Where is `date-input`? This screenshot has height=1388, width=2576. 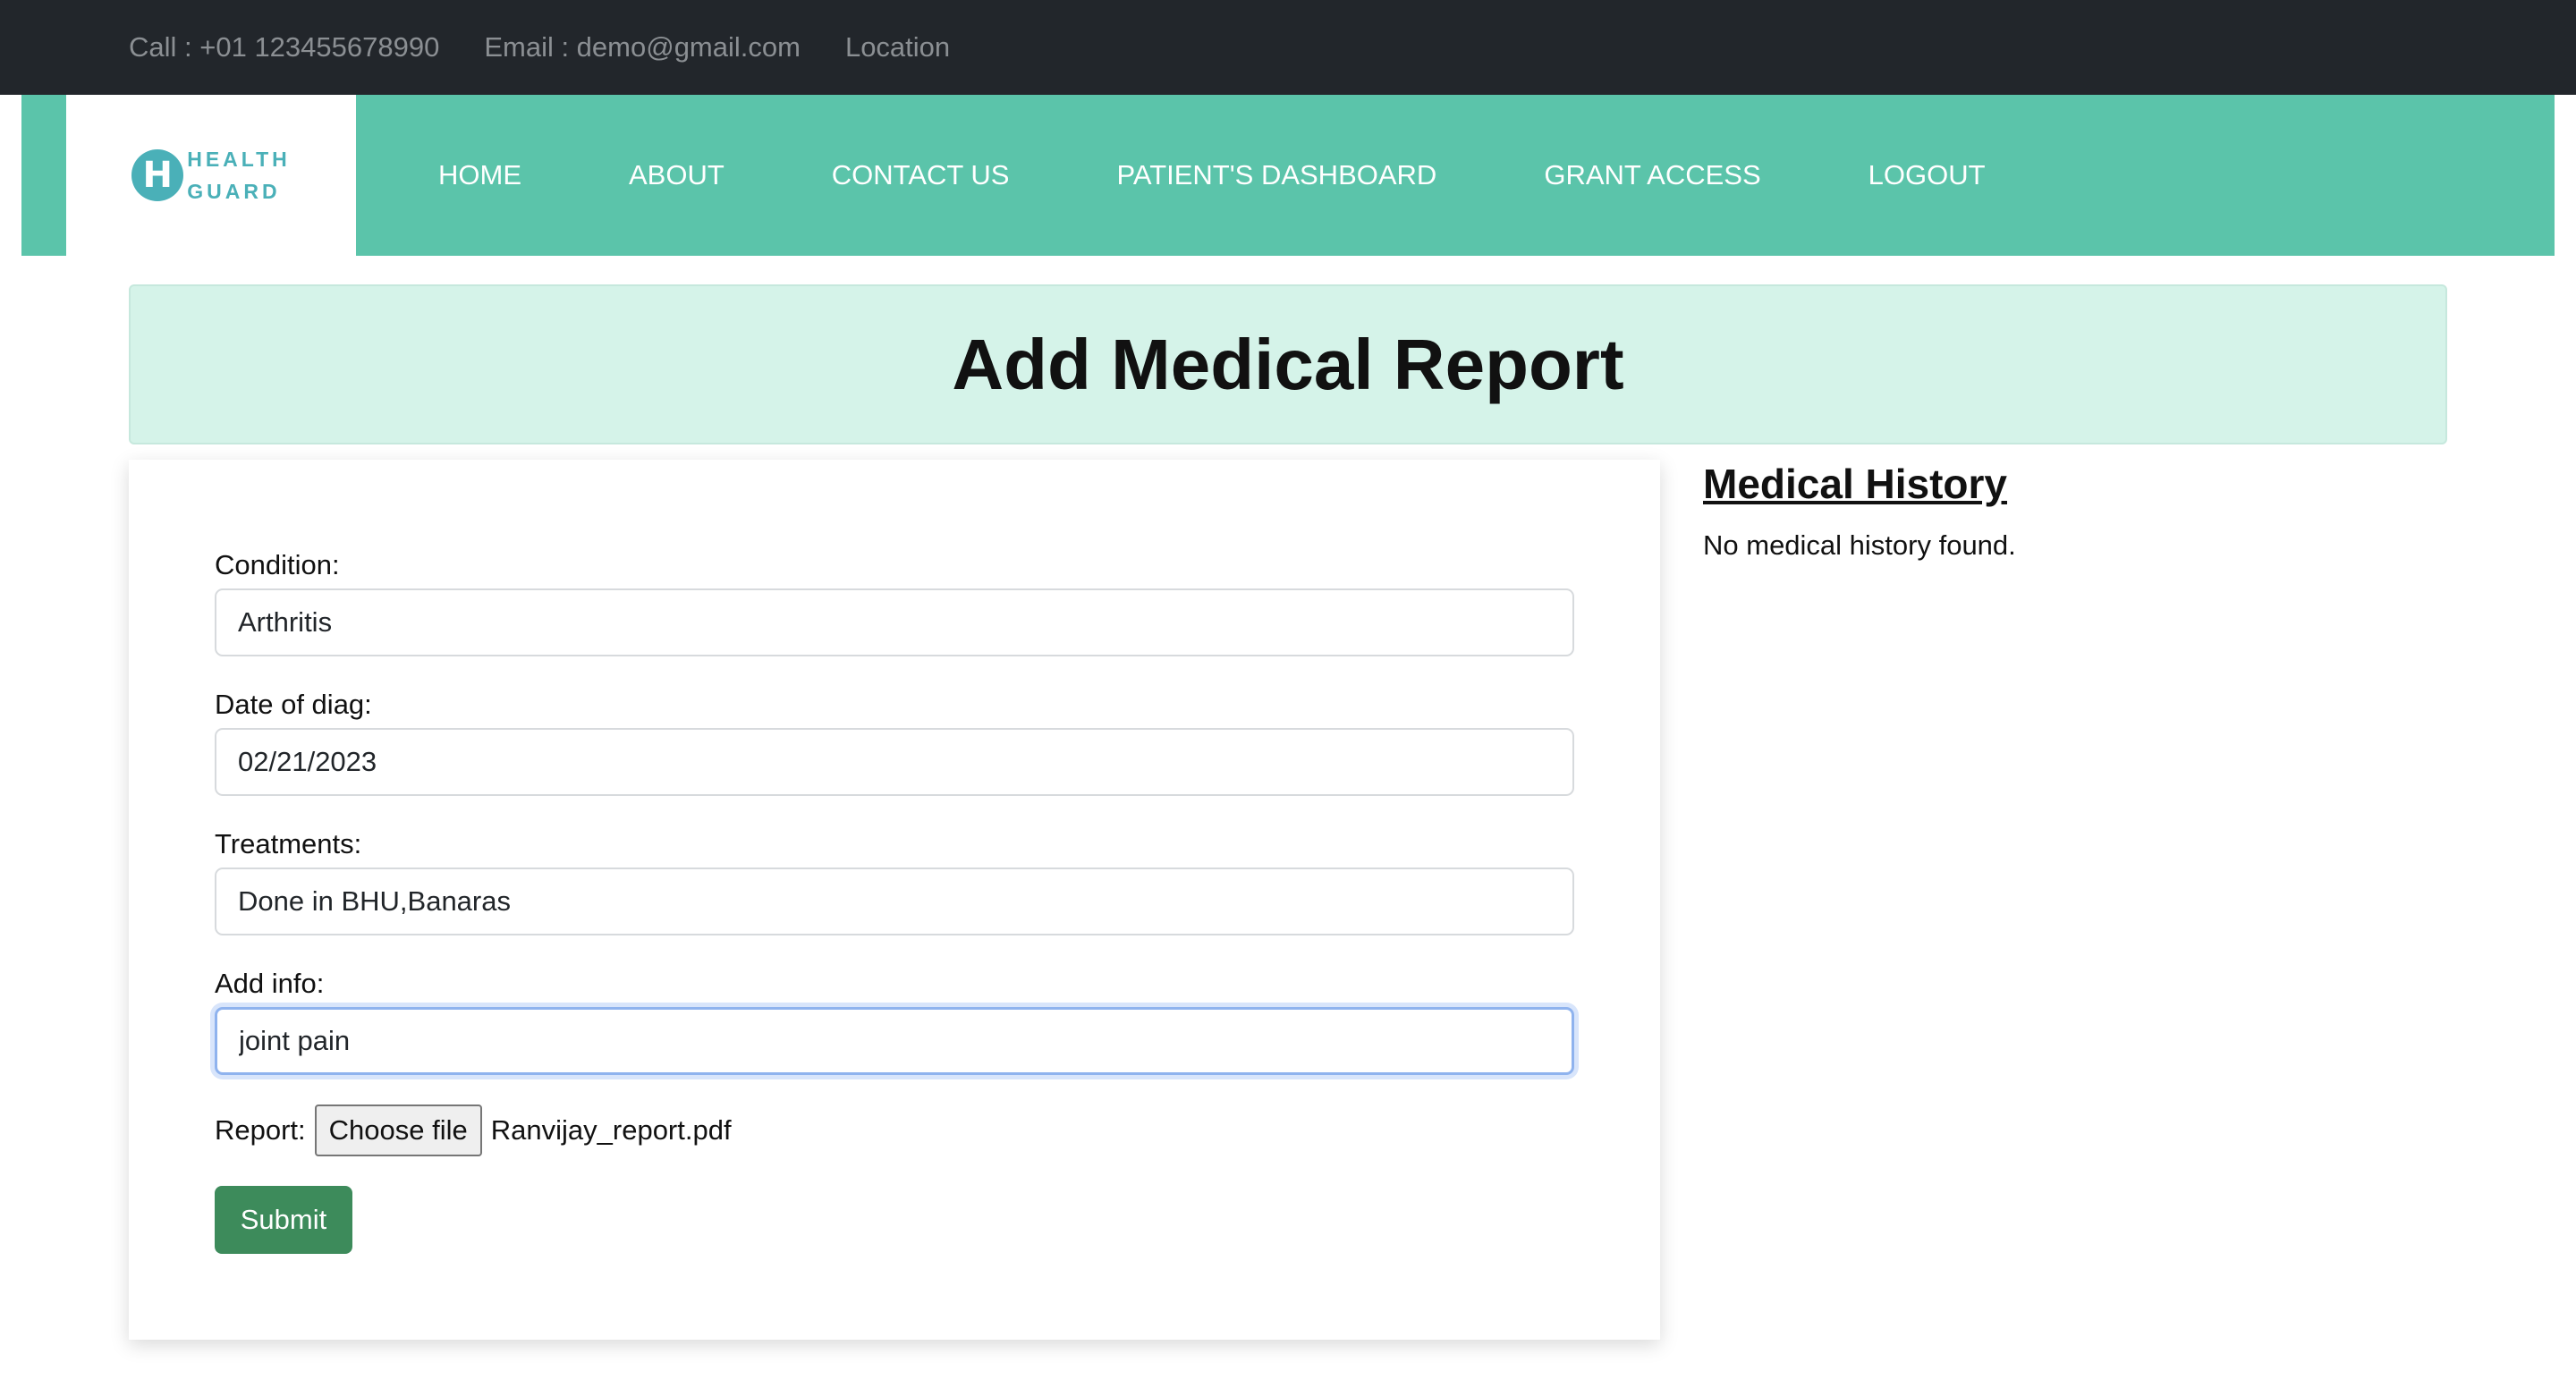 date-input is located at coordinates (894, 762).